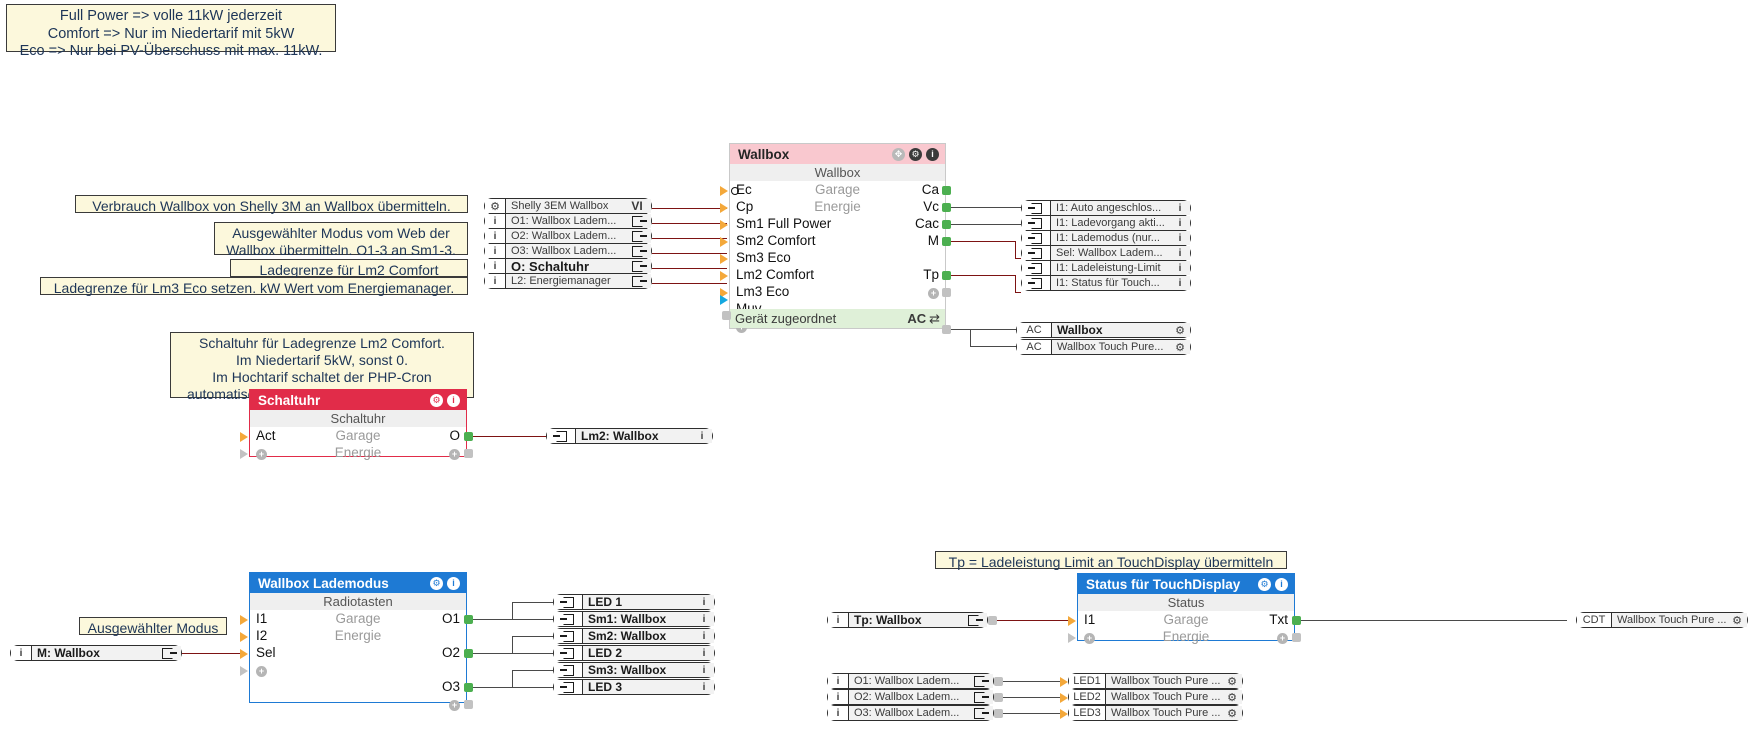  I want to click on chip-right-icon: VI, so click(637, 206).